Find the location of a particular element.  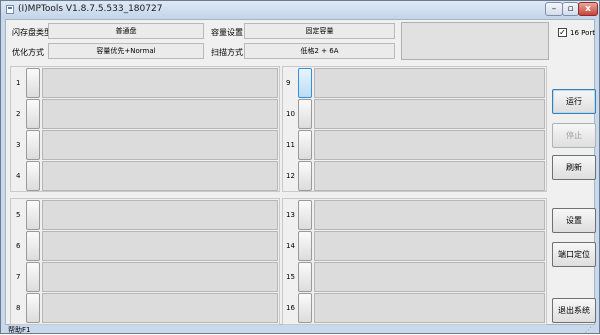

port-8-button is located at coordinates (33, 308).